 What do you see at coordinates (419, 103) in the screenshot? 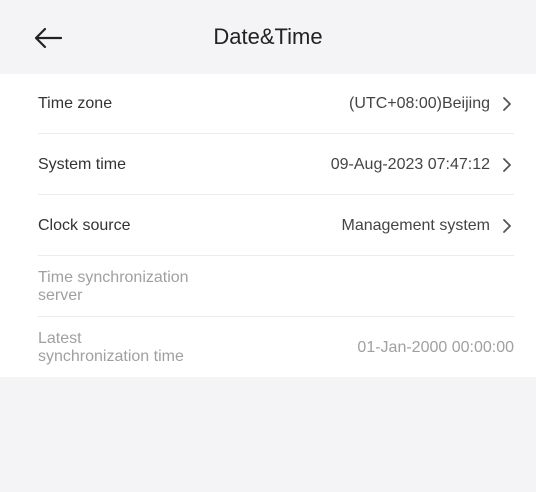
I see `time-zone-value: (UTC+08:00)Beijing` at bounding box center [419, 103].